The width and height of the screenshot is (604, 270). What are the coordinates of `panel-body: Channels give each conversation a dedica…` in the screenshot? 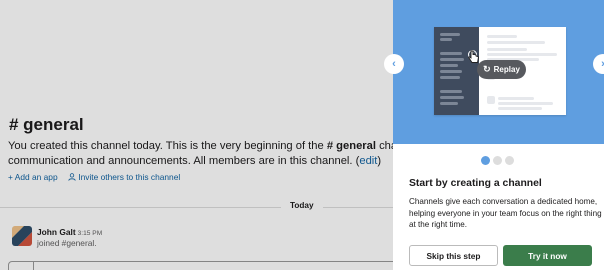 It's located at (505, 213).